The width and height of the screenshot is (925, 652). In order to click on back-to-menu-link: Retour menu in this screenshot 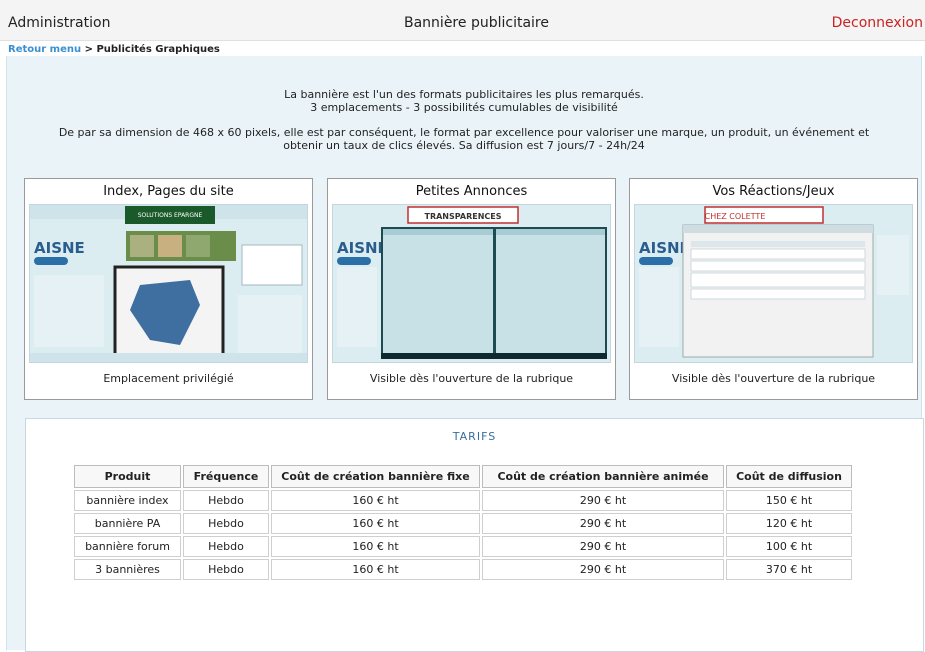, I will do `click(44, 49)`.